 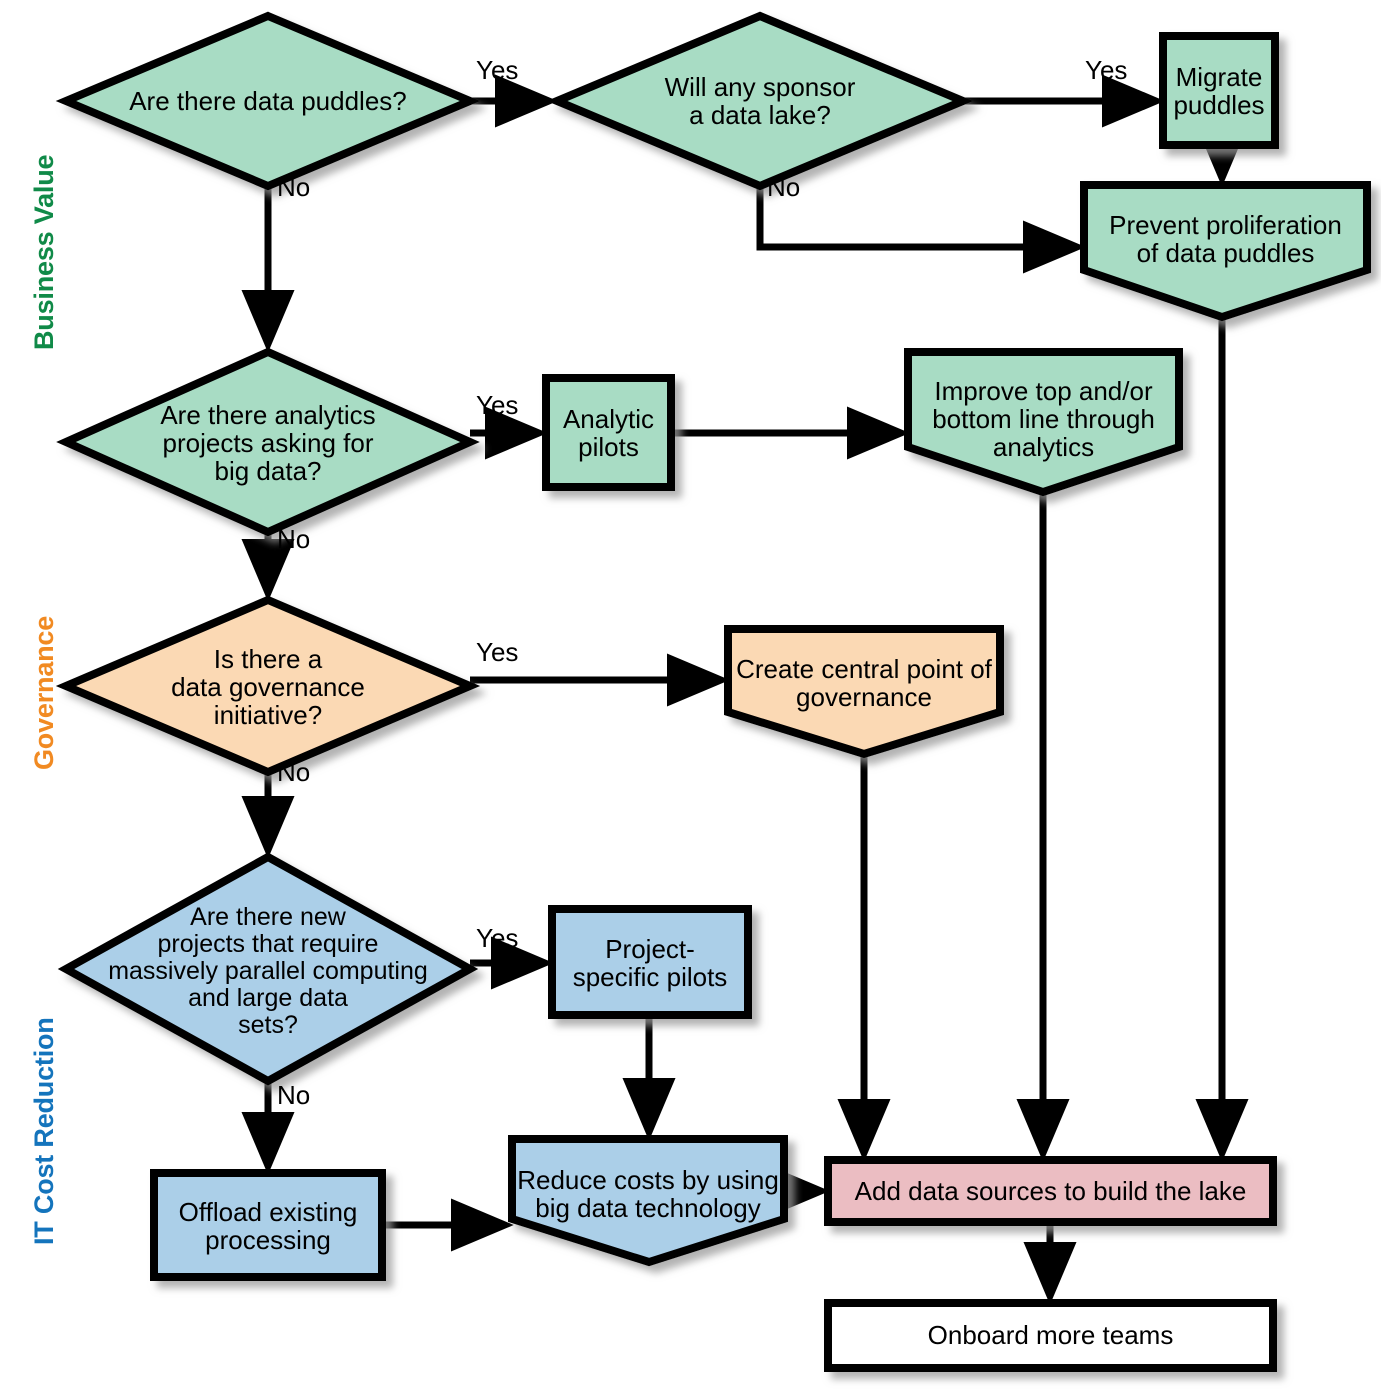 What do you see at coordinates (1225, 251) in the screenshot?
I see `node-prevent-proliferation-of-data-puddles` at bounding box center [1225, 251].